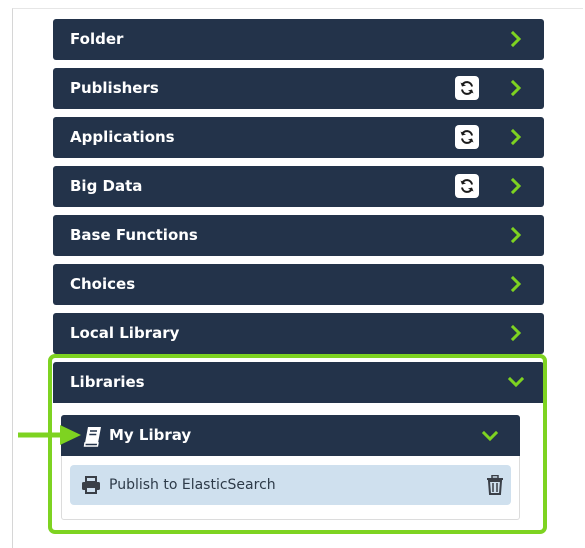 The width and height of the screenshot is (585, 548). What do you see at coordinates (298, 333) in the screenshot?
I see `accordion-local-library: Local Library` at bounding box center [298, 333].